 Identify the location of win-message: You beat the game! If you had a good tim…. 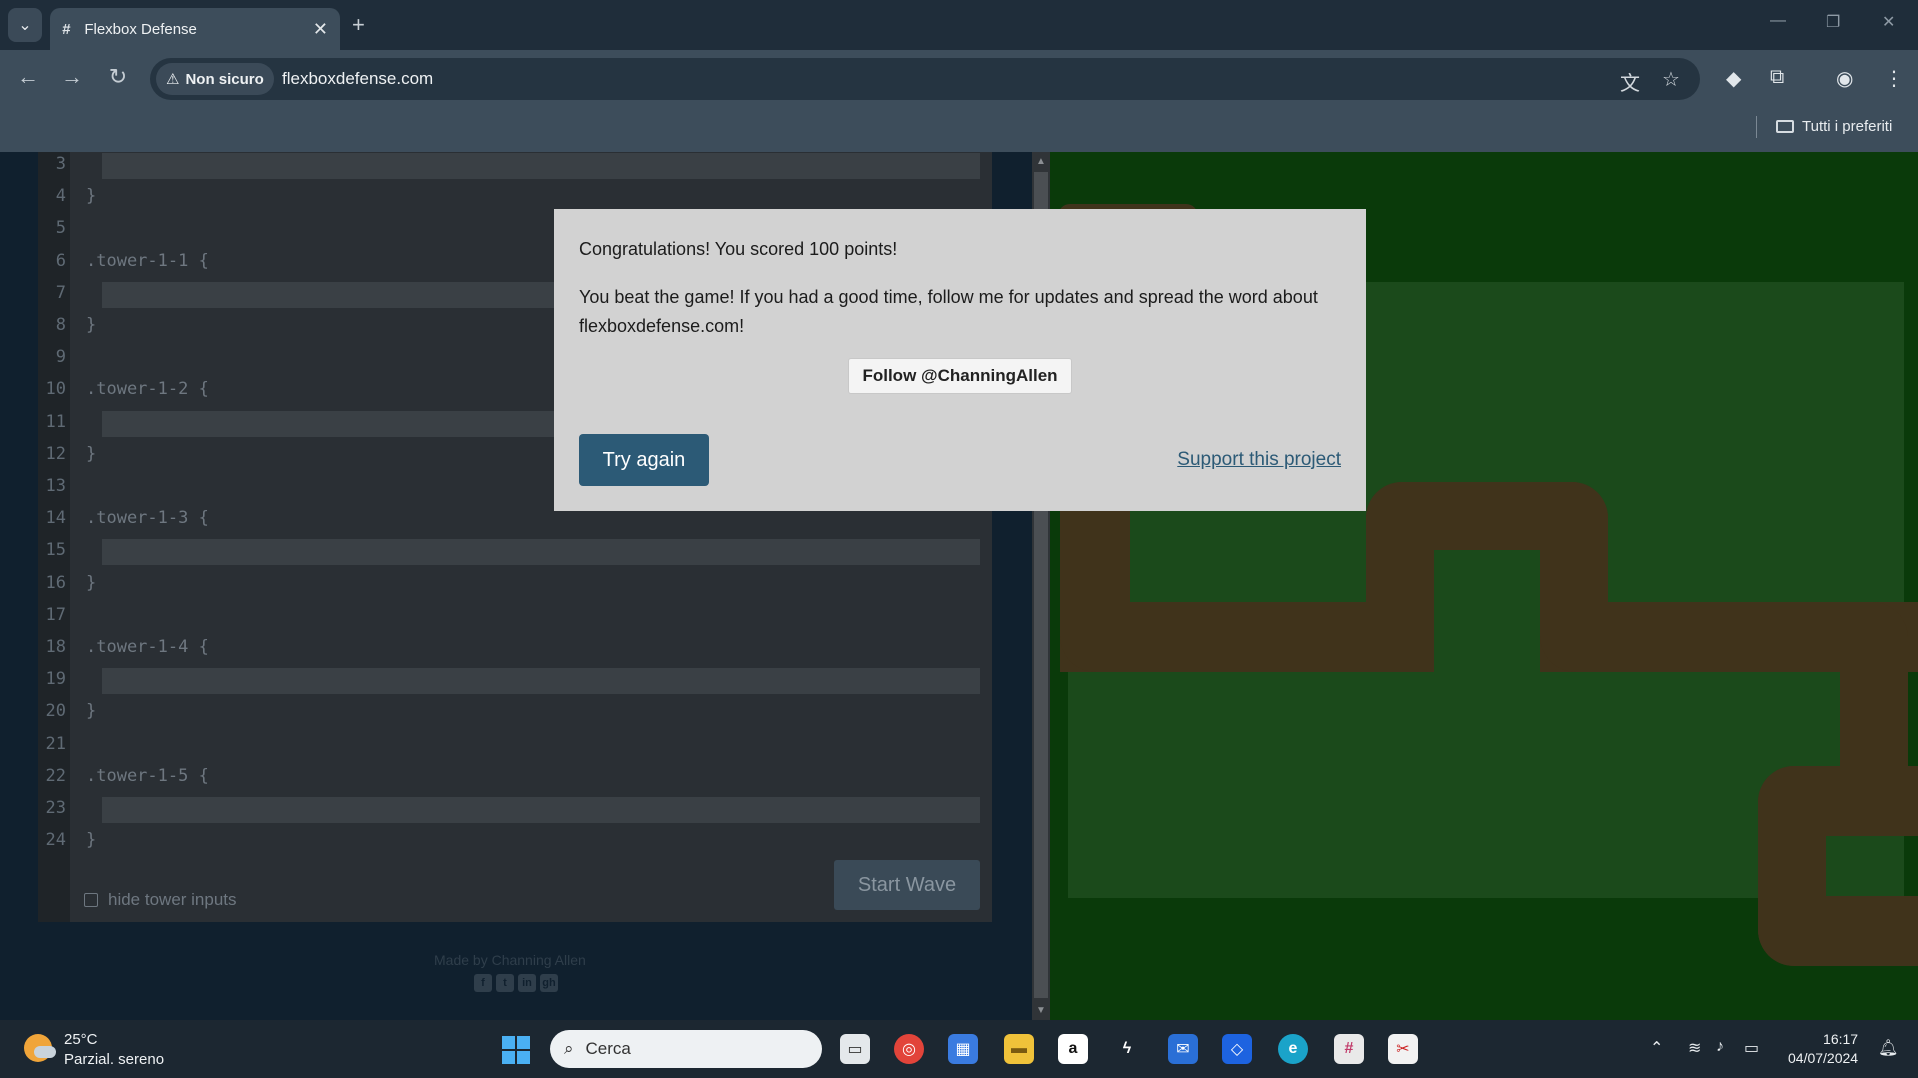
(948, 311).